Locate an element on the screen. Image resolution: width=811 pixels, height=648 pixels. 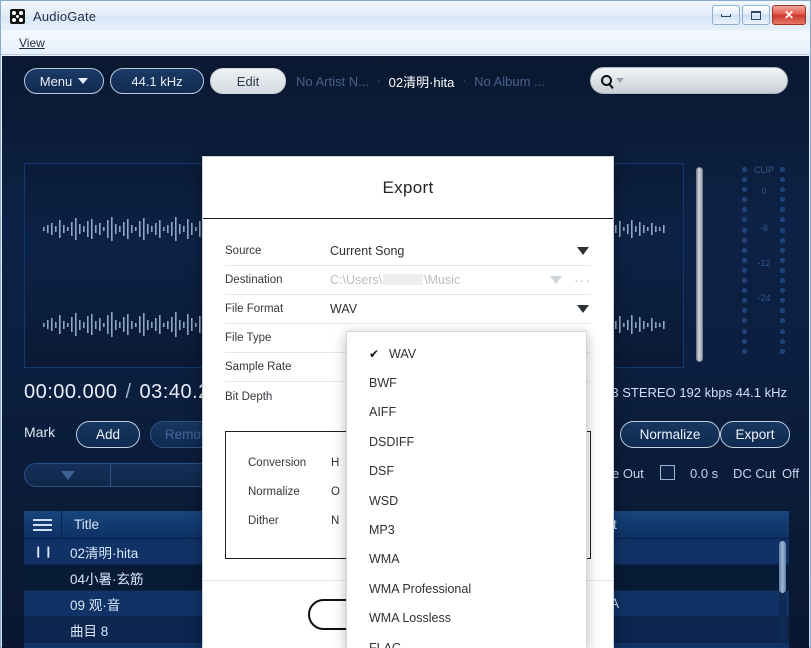
field-source: Source Current Song is located at coordinates (408, 251).